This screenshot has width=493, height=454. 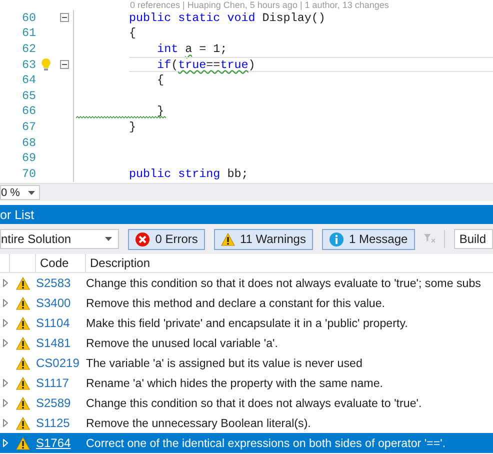 I want to click on error-code-link: S1117, so click(x=61, y=383).